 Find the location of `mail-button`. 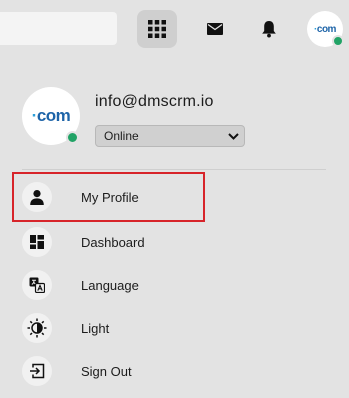

mail-button is located at coordinates (215, 29).